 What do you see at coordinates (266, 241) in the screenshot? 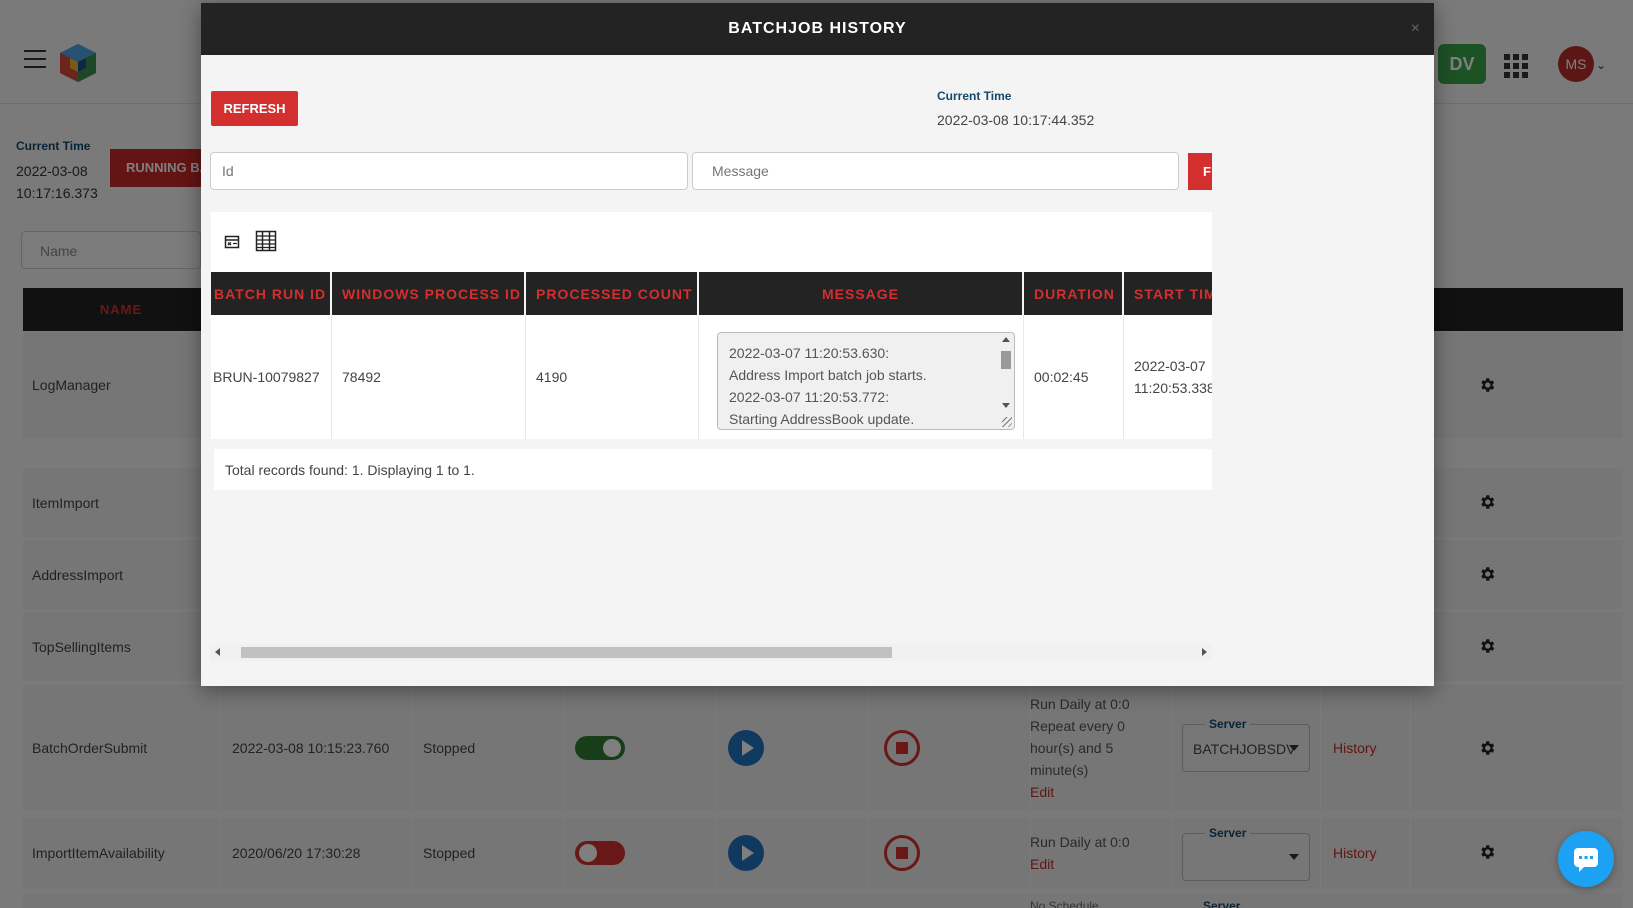
I see `column-chooser-icon` at bounding box center [266, 241].